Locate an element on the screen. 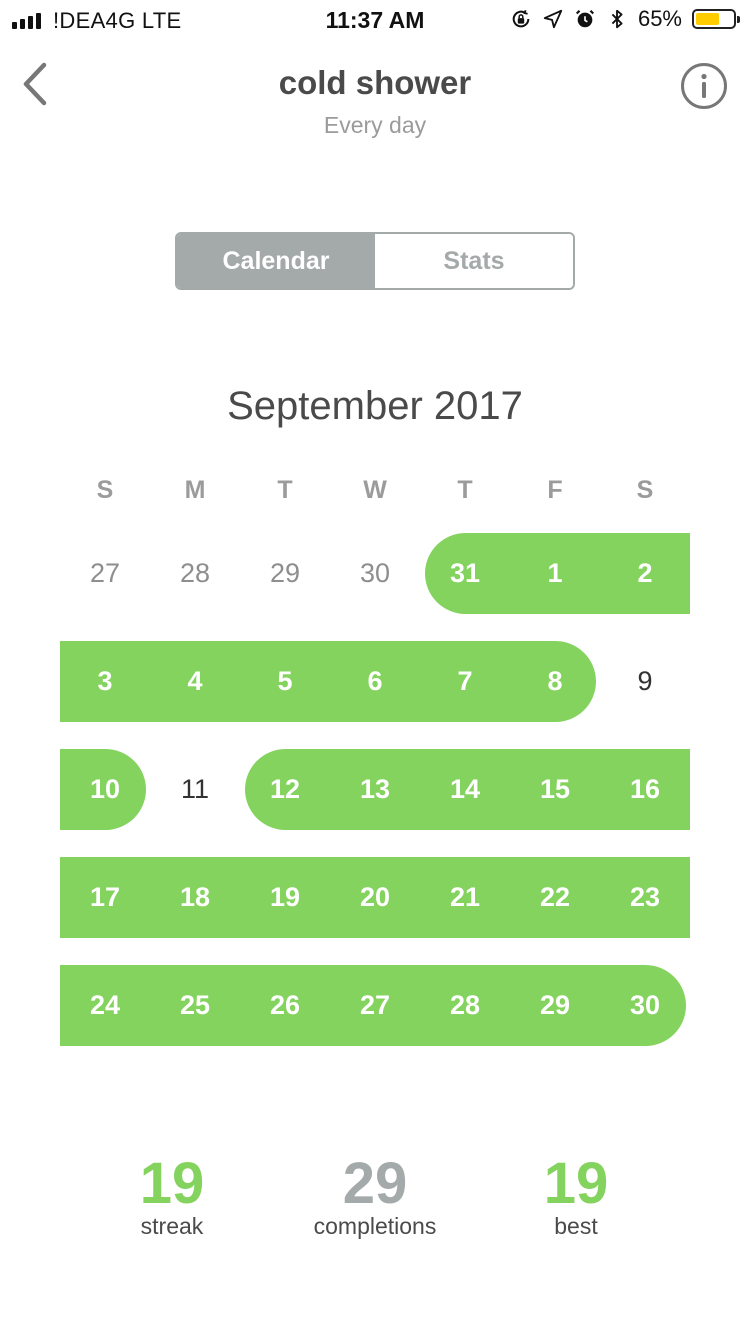  info-button is located at coordinates (704, 86).